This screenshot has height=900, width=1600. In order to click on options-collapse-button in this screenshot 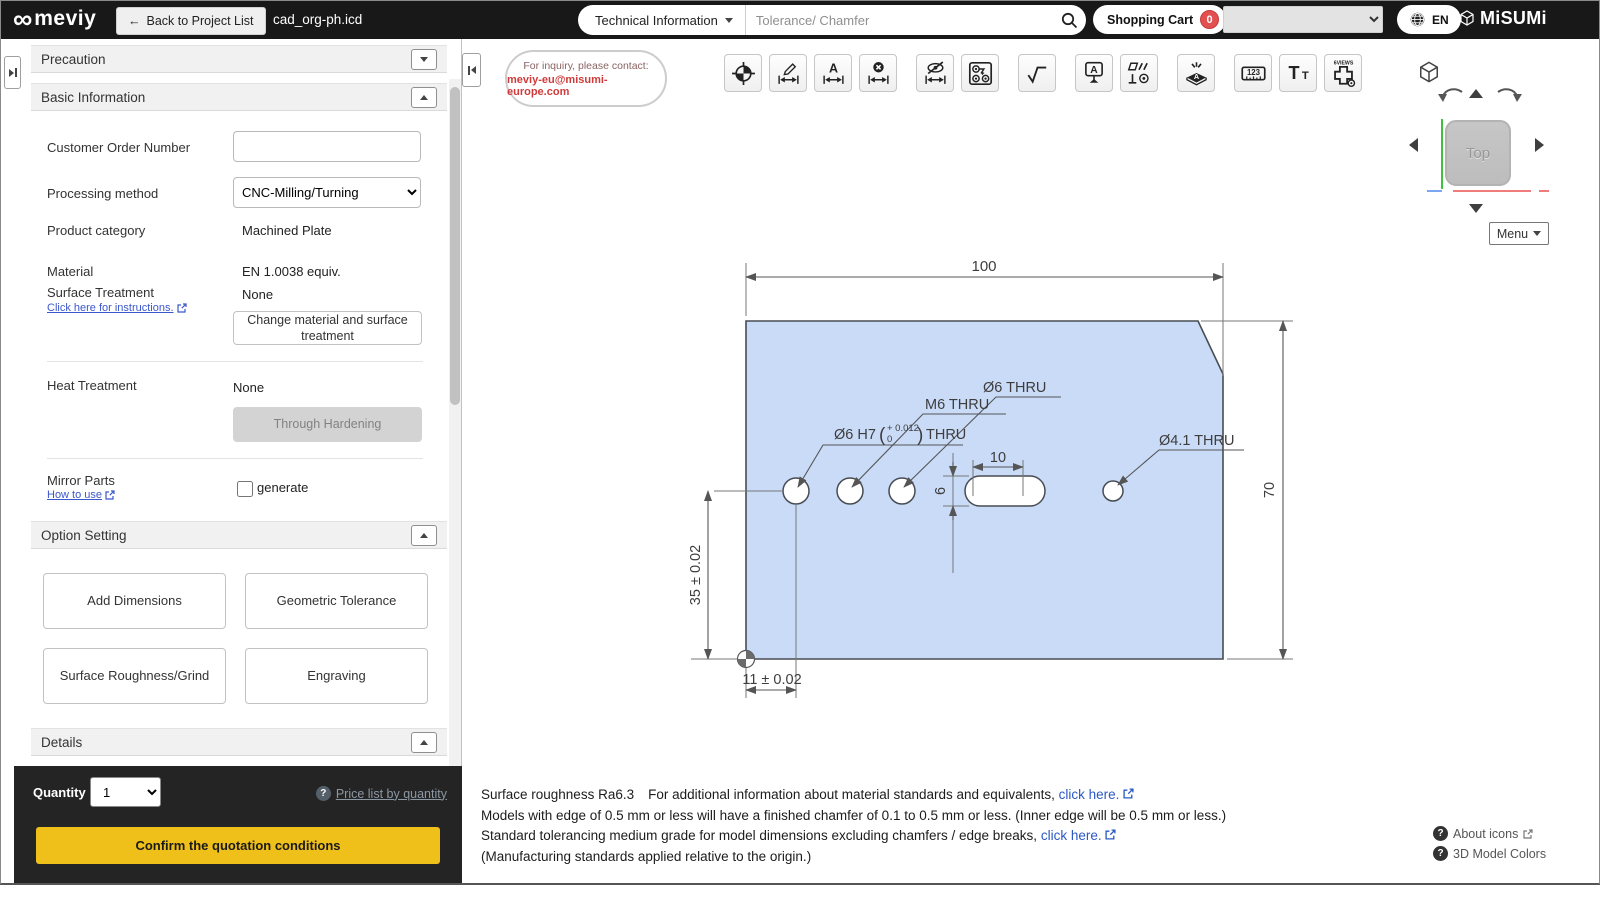, I will do `click(424, 535)`.